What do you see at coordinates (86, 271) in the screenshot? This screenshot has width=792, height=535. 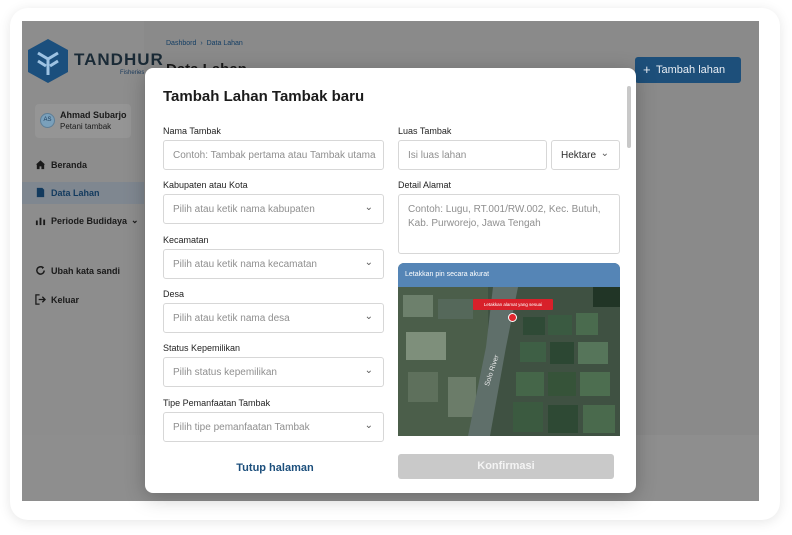 I see `sidebar-item-label: Ubah kata sandi` at bounding box center [86, 271].